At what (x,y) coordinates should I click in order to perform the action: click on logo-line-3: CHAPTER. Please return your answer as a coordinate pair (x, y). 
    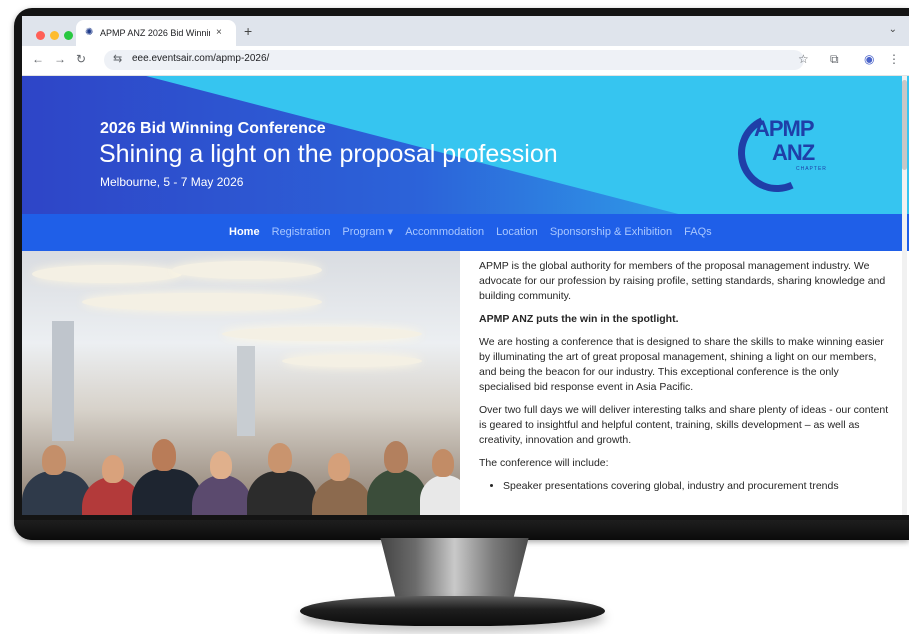
    Looking at the image, I should click on (811, 169).